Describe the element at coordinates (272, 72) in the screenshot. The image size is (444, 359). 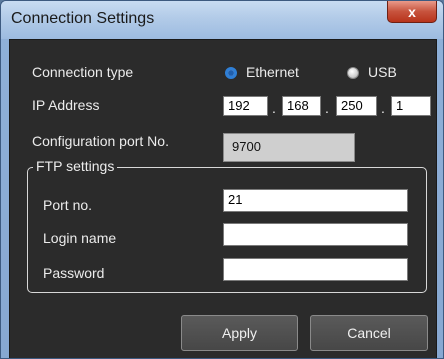
I see `ethernet-label: Ethernet` at that location.